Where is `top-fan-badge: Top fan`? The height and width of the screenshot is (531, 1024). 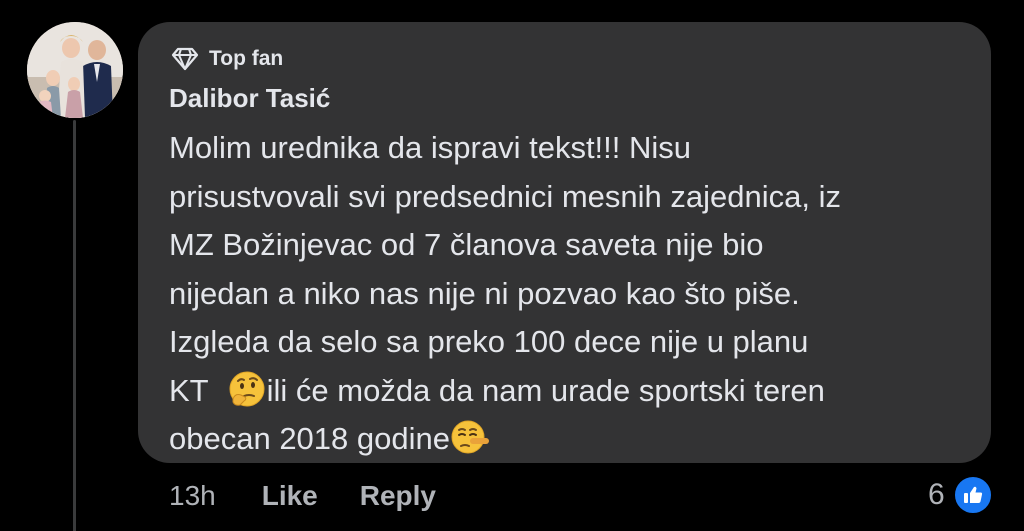 top-fan-badge: Top fan is located at coordinates (227, 59).